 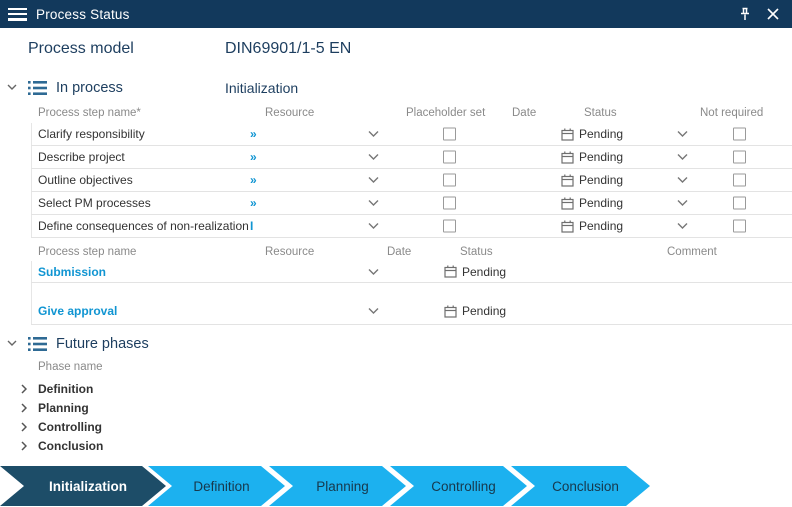 What do you see at coordinates (81, 48) in the screenshot?
I see `process-model-label: Process model` at bounding box center [81, 48].